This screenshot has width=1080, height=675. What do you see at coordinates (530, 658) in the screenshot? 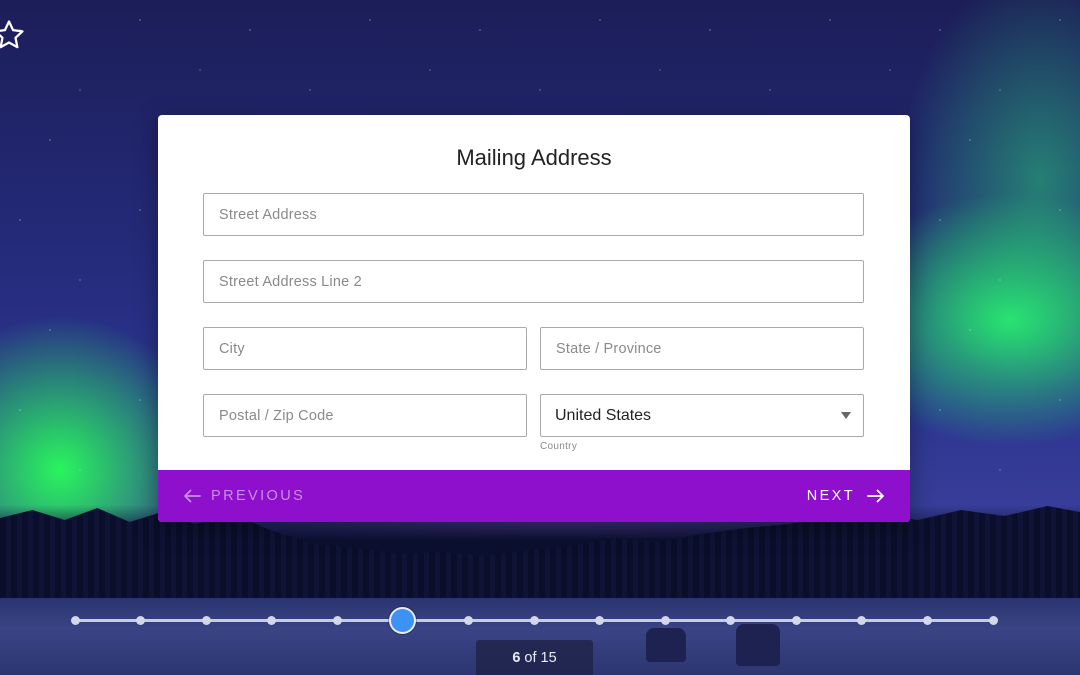
I see `counter-separator: of` at bounding box center [530, 658].